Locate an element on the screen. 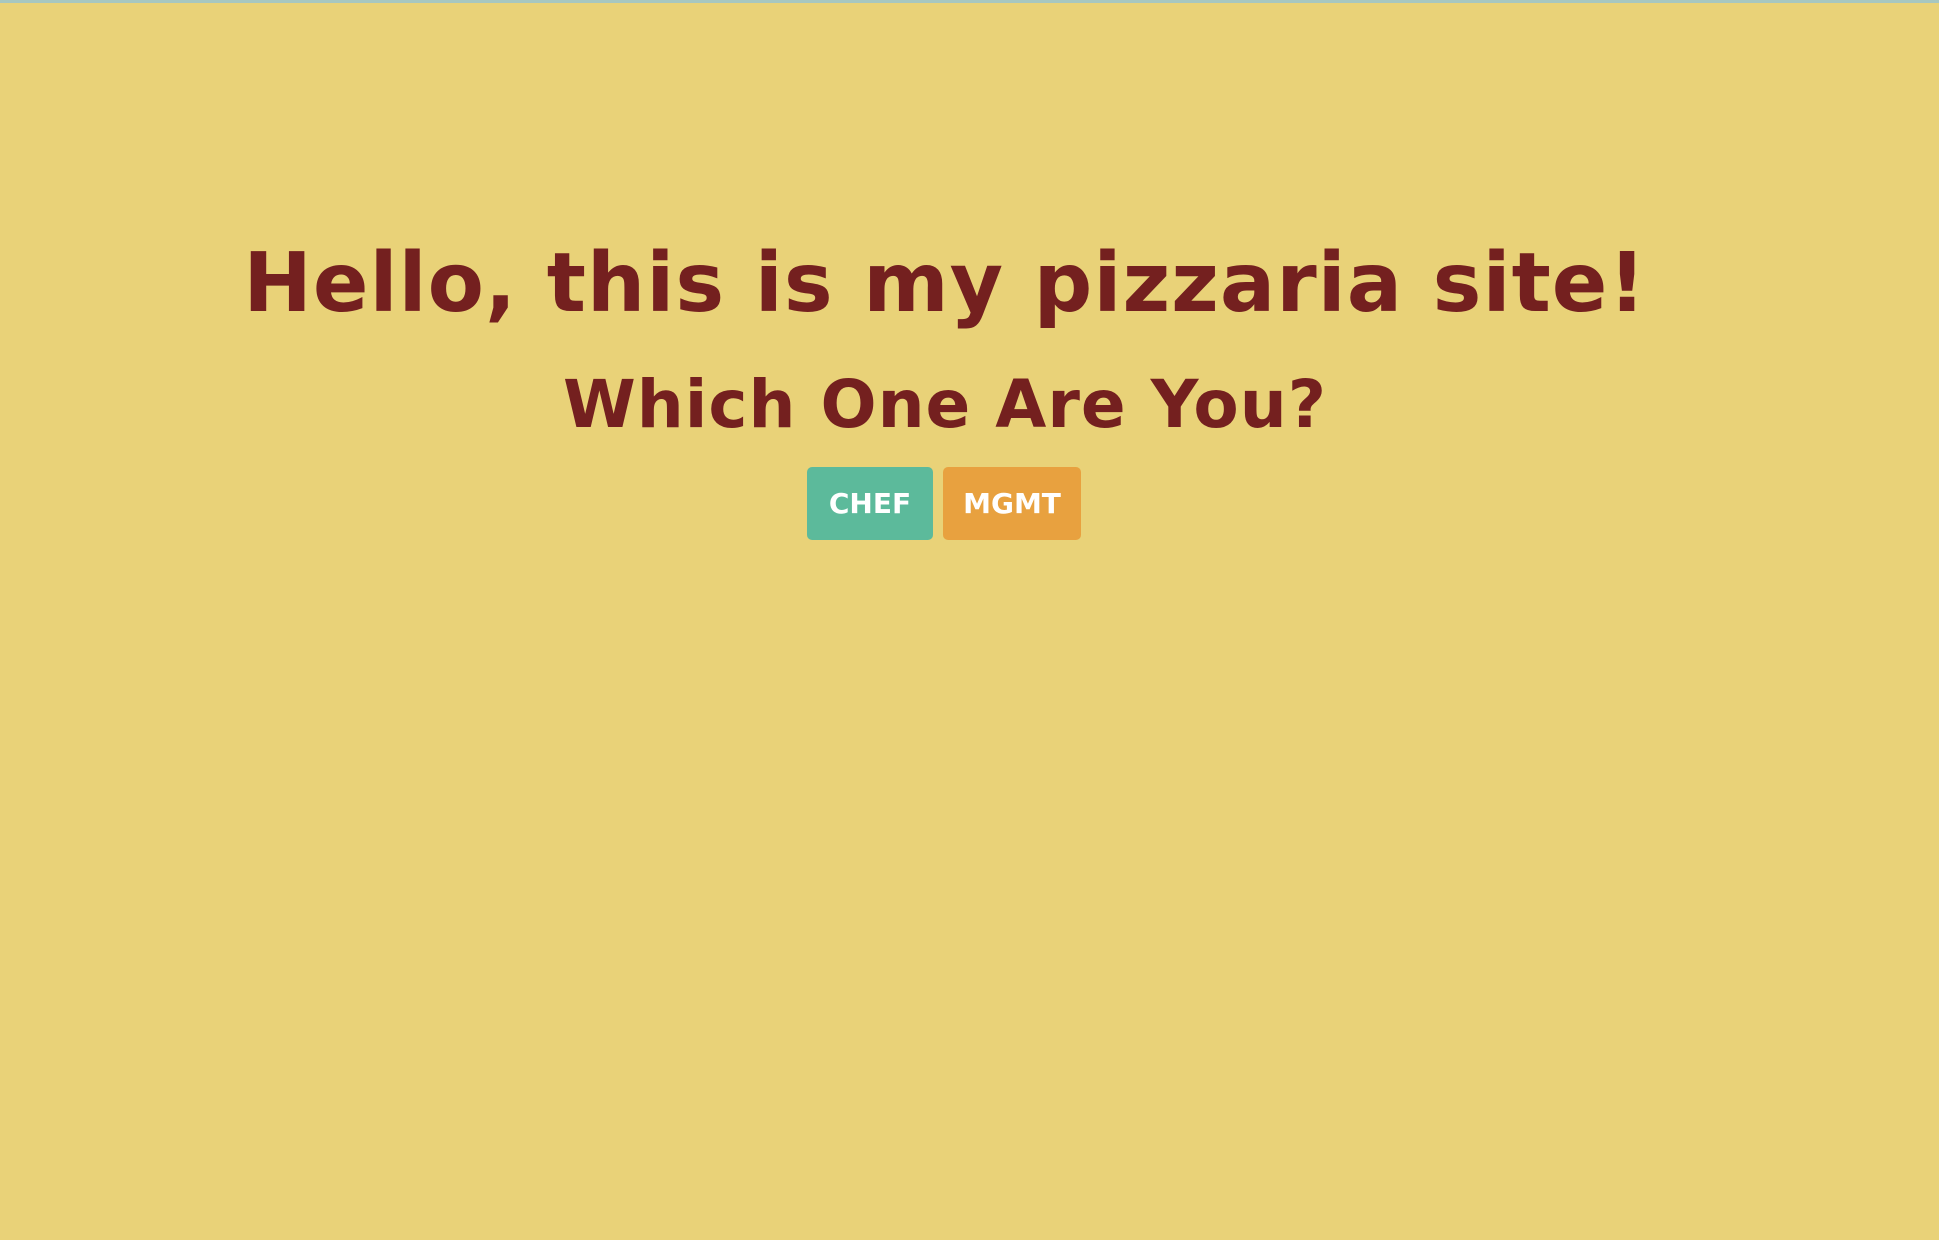 Image resolution: width=1939 pixels, height=1240 pixels. chef-button: CHEF is located at coordinates (870, 503).